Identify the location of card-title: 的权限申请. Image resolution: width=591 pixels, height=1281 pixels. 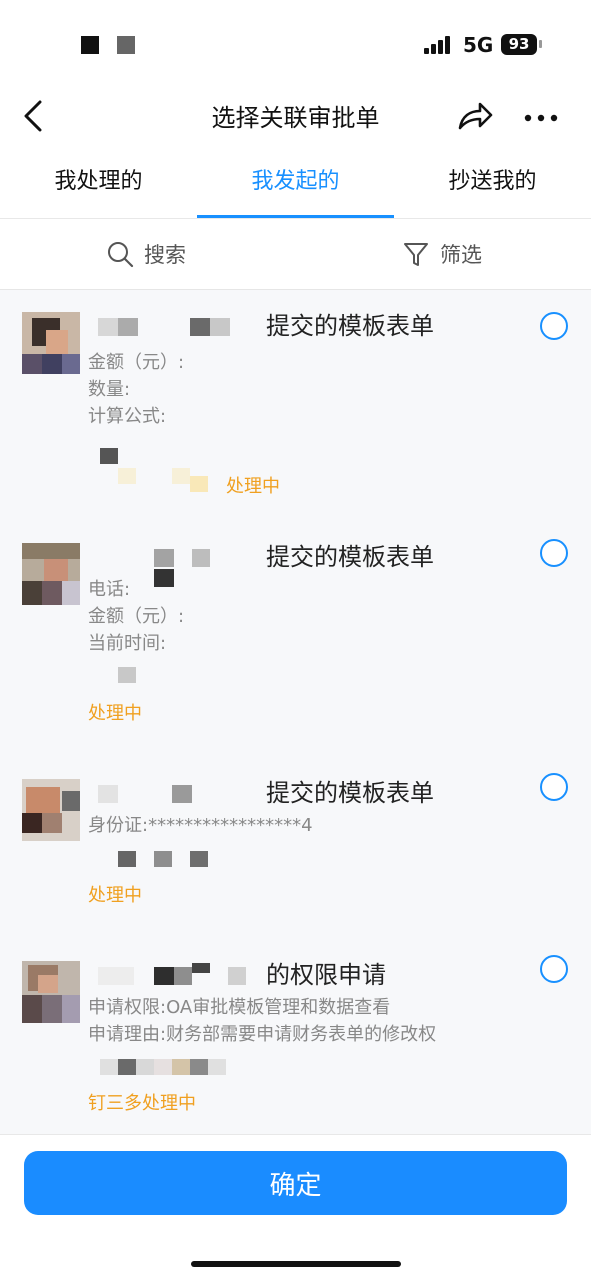
(326, 975).